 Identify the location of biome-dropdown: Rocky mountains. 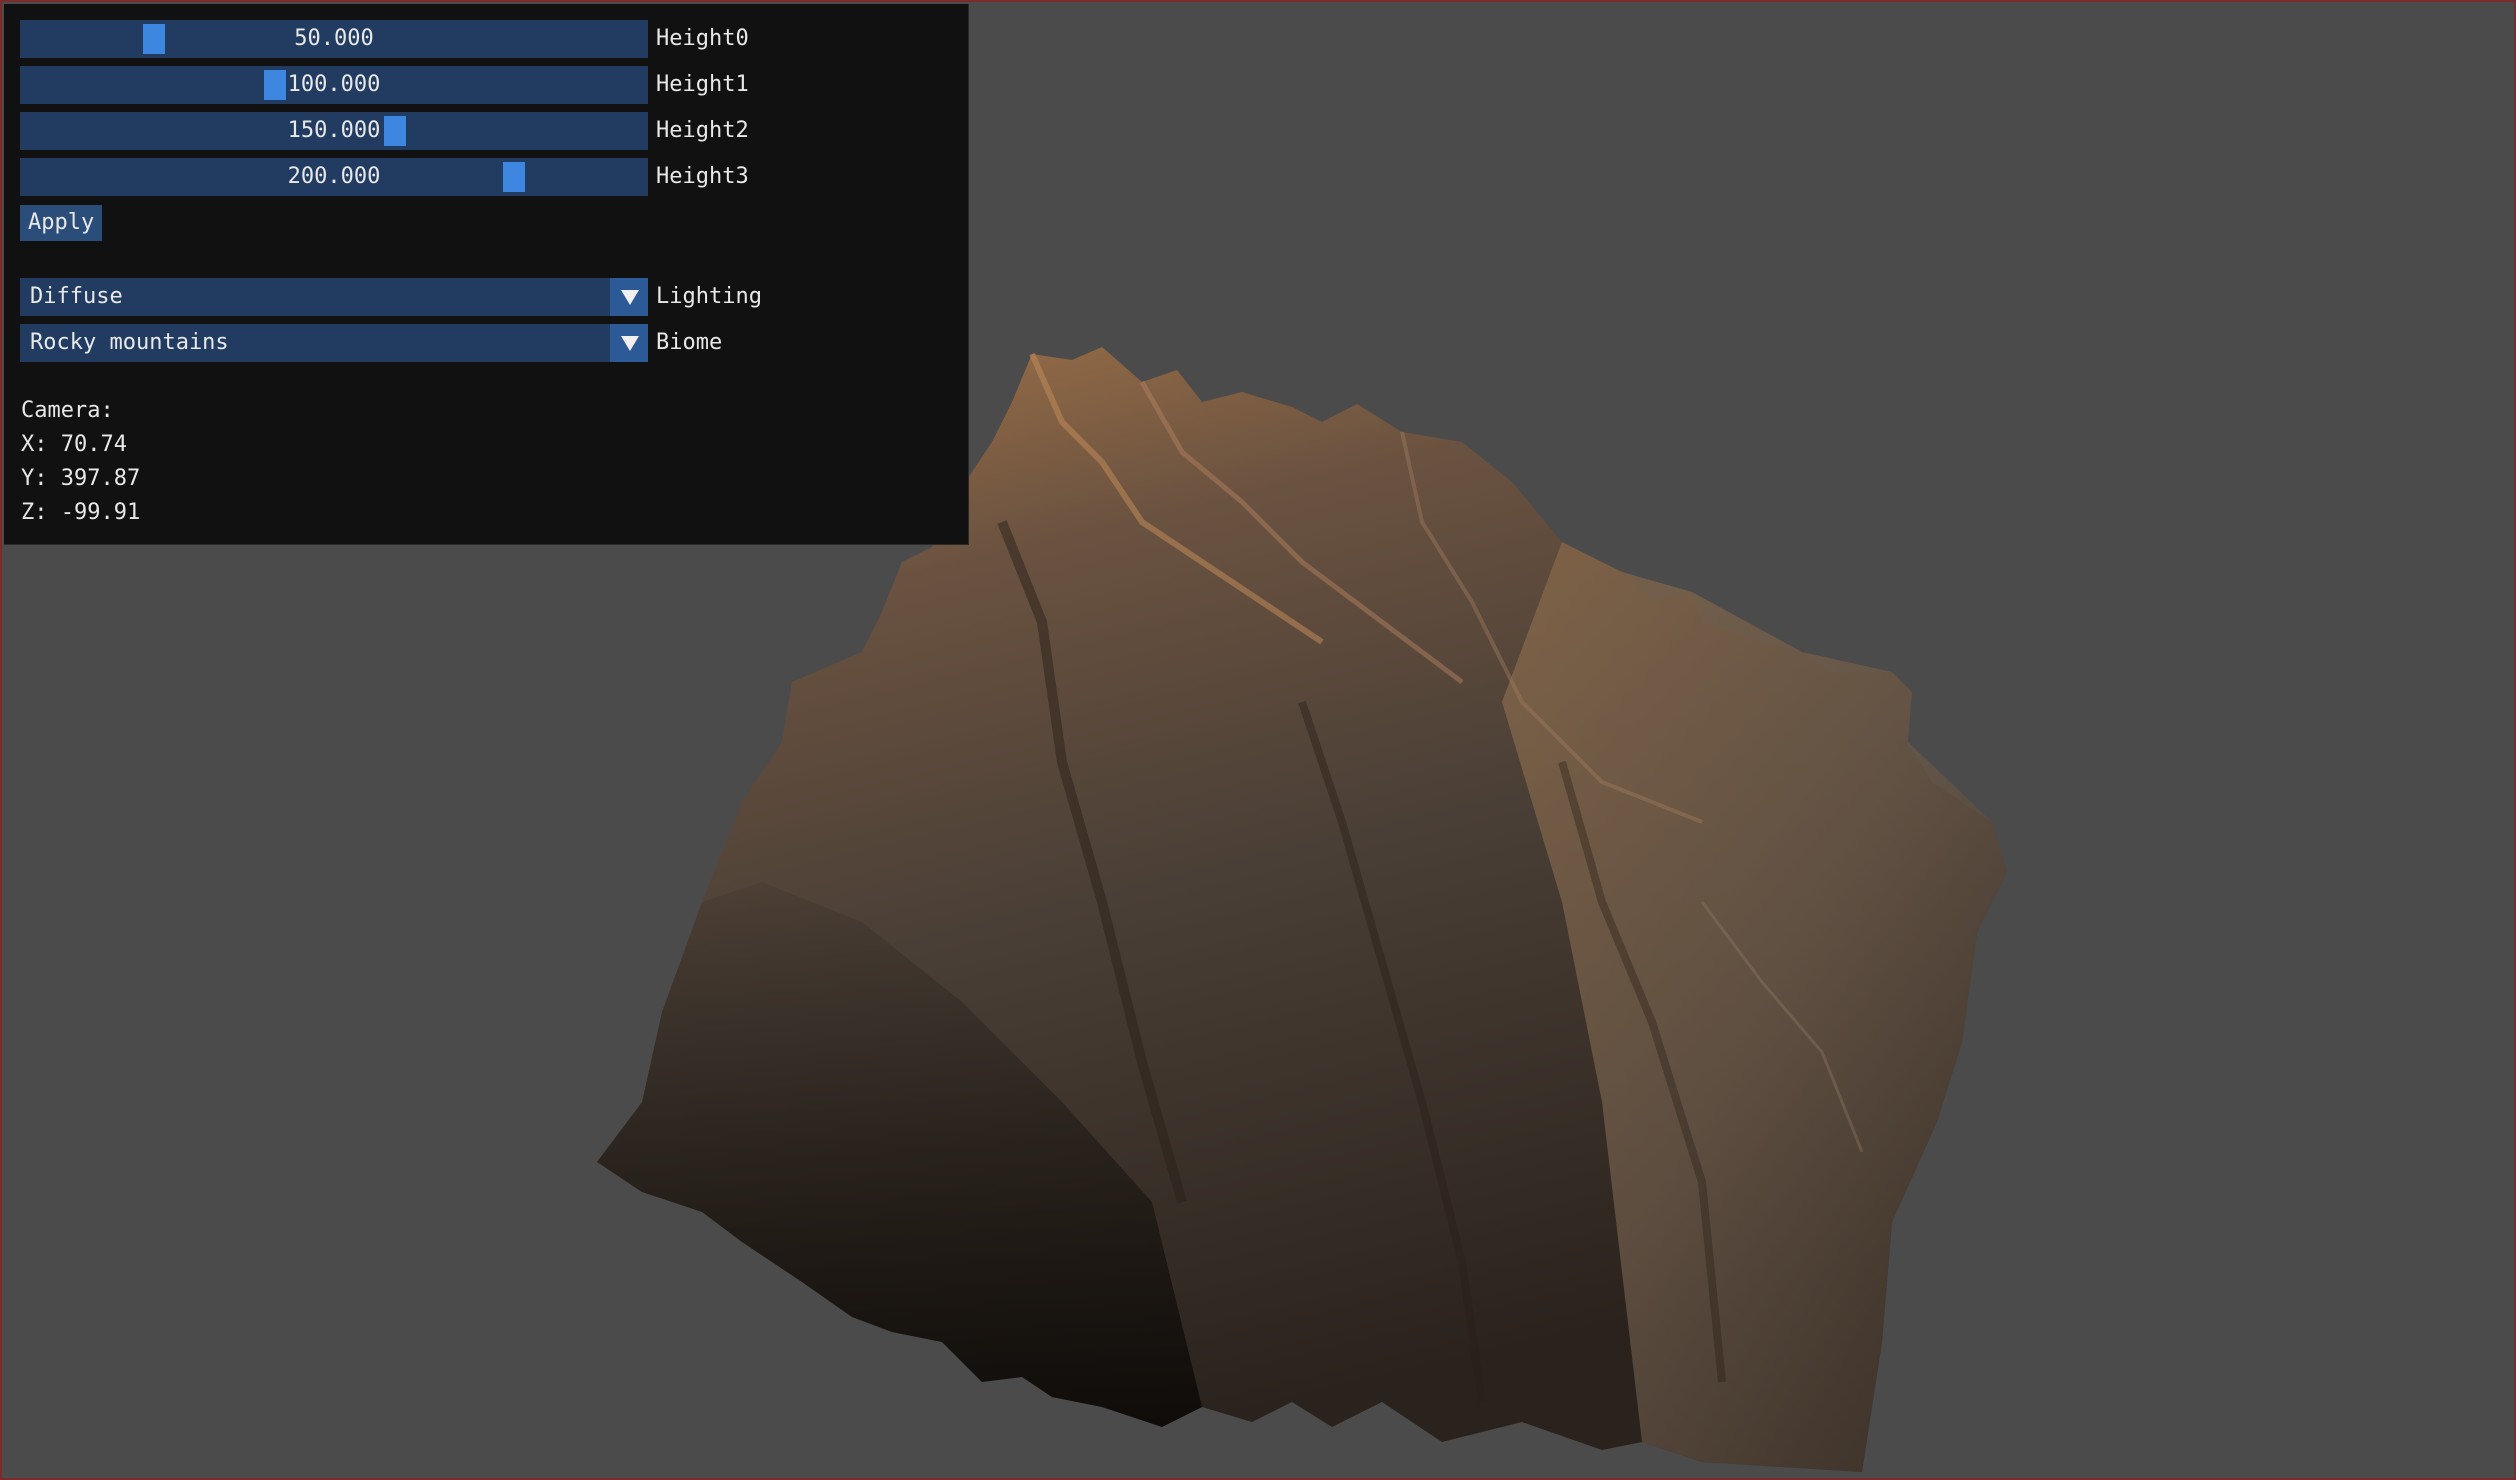
(334, 343).